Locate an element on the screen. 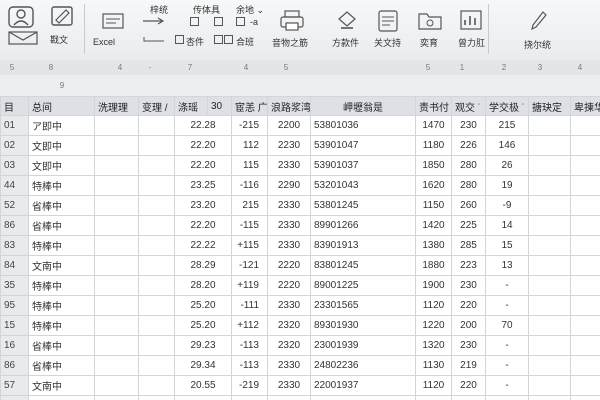 This screenshot has width=600, height=400. control-label: 合班 is located at coordinates (245, 41).